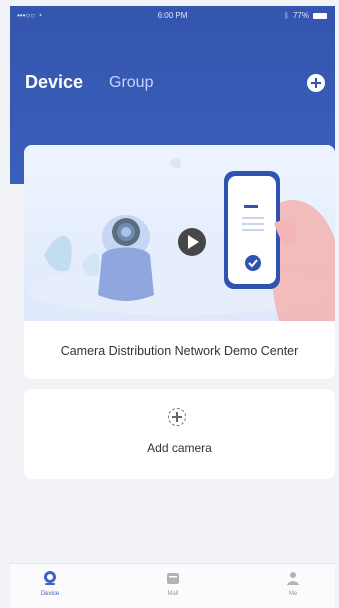  Describe the element at coordinates (316, 83) in the screenshot. I see `add-device-plus-icon` at that location.